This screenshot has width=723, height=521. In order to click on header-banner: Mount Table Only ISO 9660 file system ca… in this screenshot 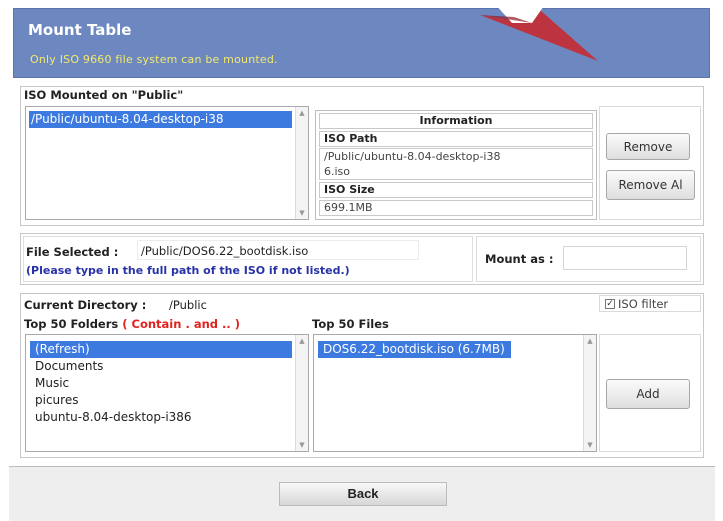, I will do `click(361, 40)`.